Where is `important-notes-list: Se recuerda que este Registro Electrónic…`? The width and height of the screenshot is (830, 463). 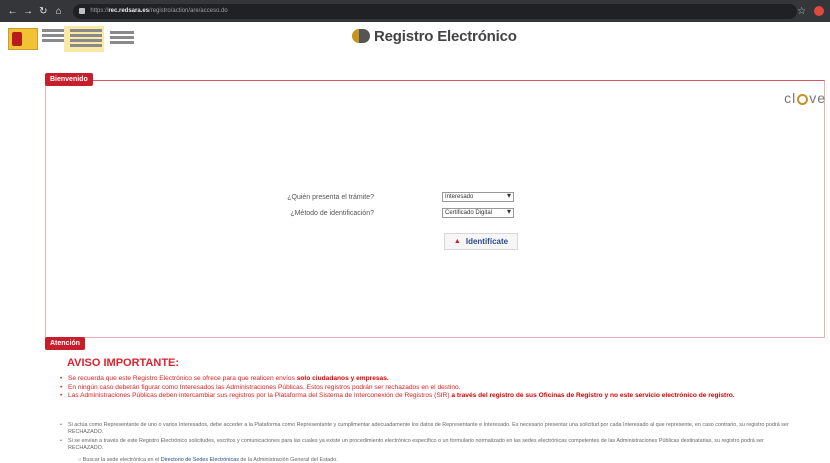 important-notes-list: Se recuerda que este Registro Electrónic… is located at coordinates (430, 388).